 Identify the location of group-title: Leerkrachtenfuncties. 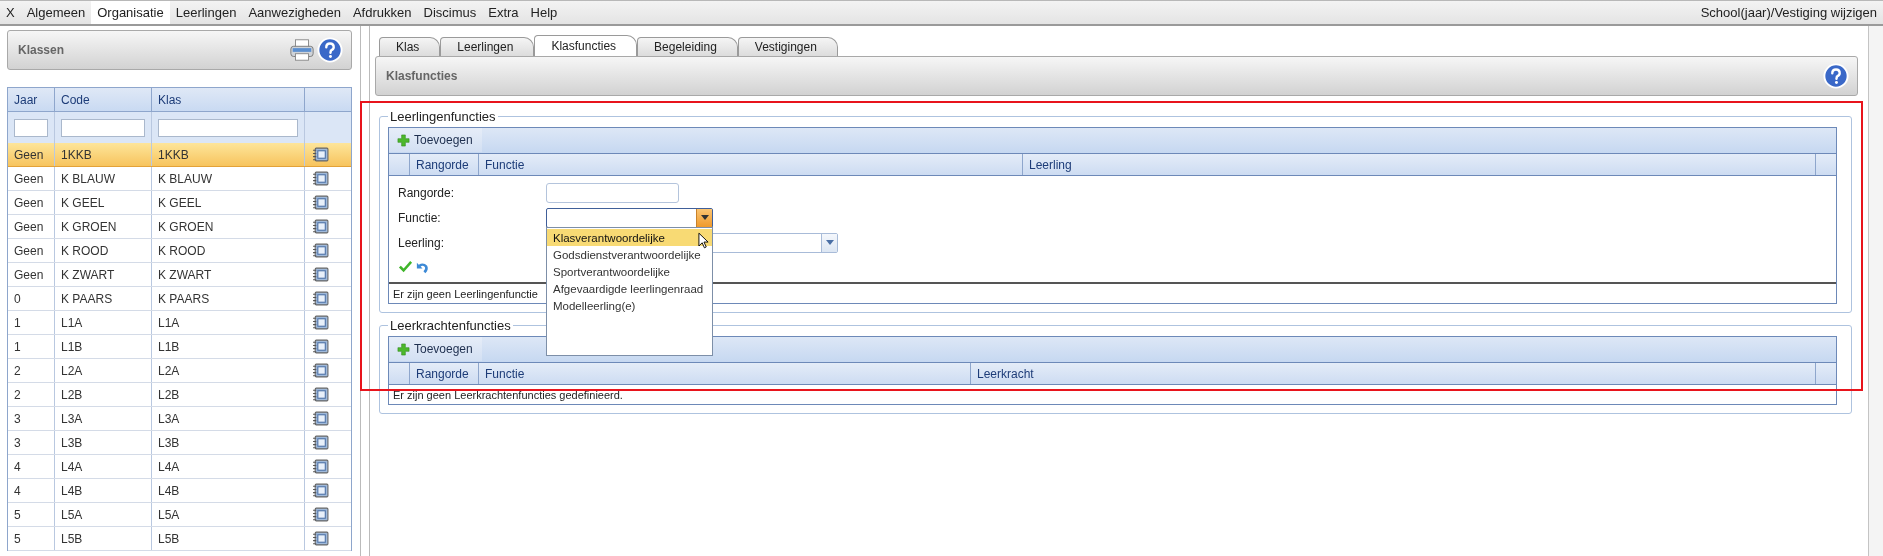
(450, 325).